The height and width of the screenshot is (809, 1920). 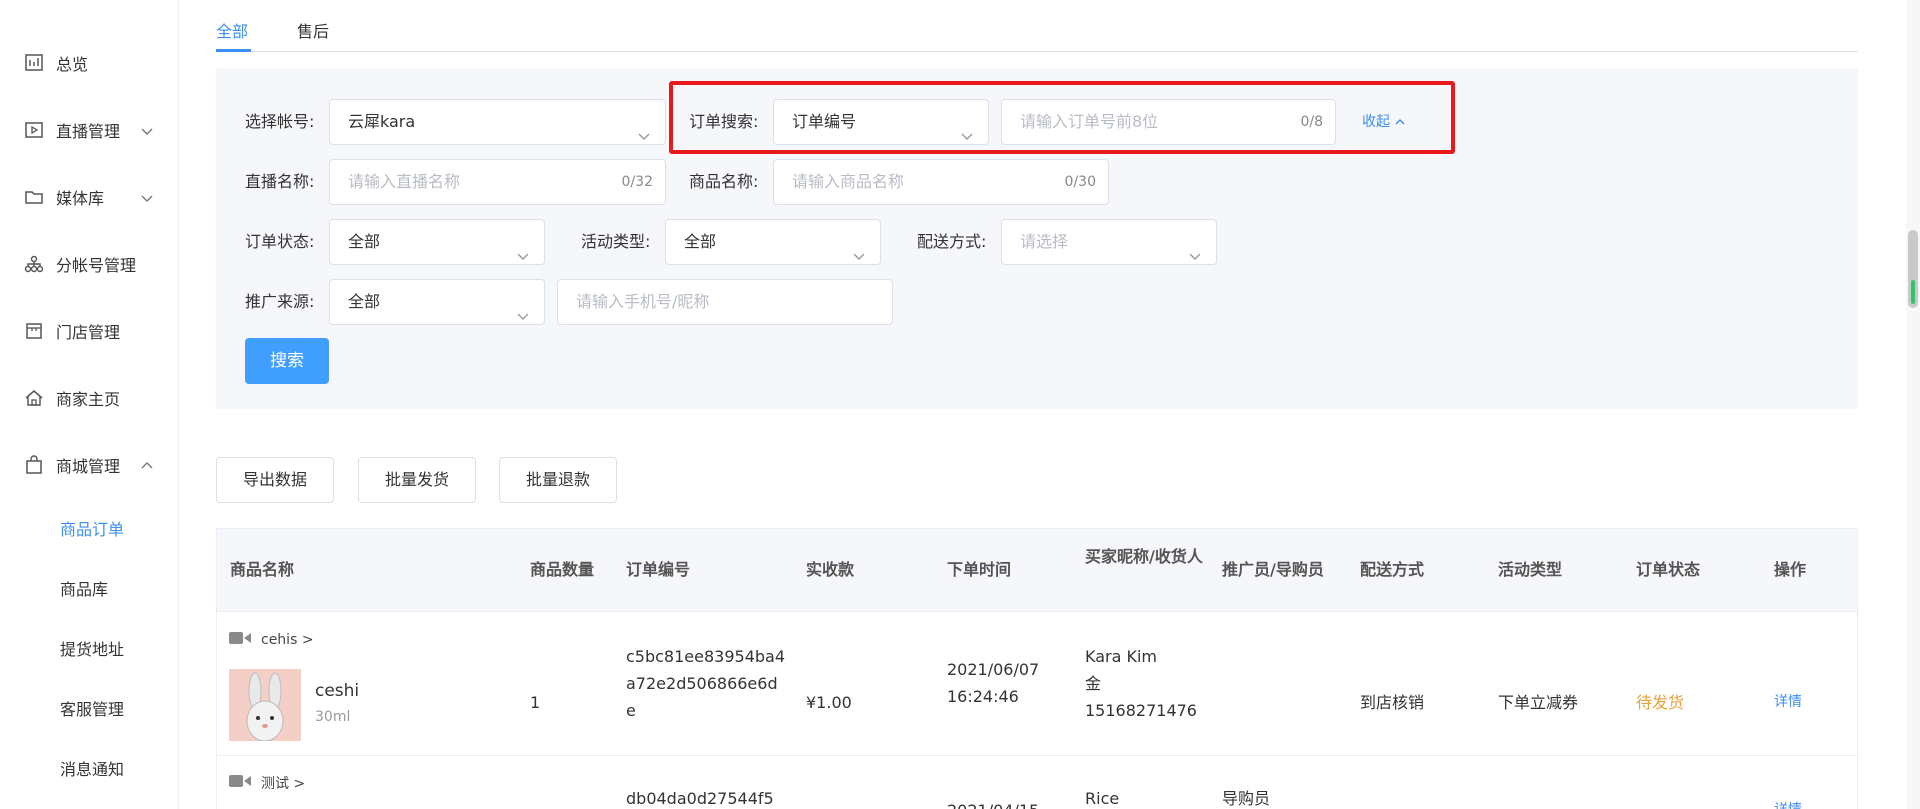 I want to click on sidebar-subitem-customer-service: 客服管理, so click(x=92, y=710).